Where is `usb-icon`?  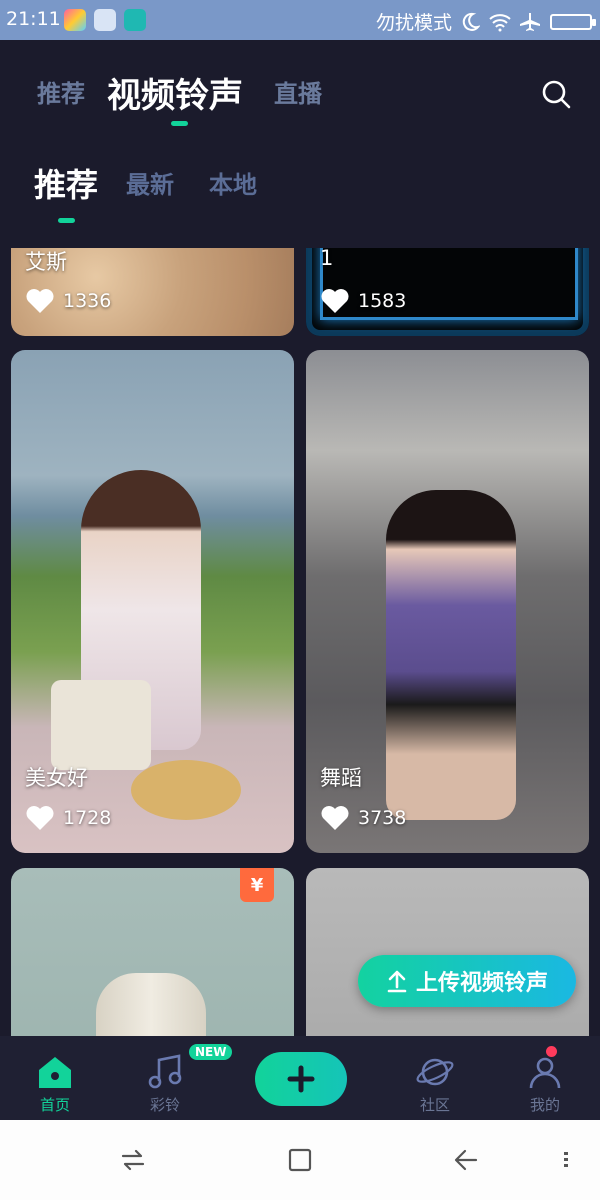 usb-icon is located at coordinates (135, 20).